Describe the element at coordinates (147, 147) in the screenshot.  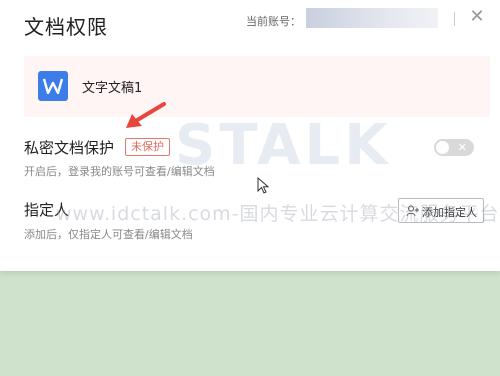
I see `status-badge: 未保护` at that location.